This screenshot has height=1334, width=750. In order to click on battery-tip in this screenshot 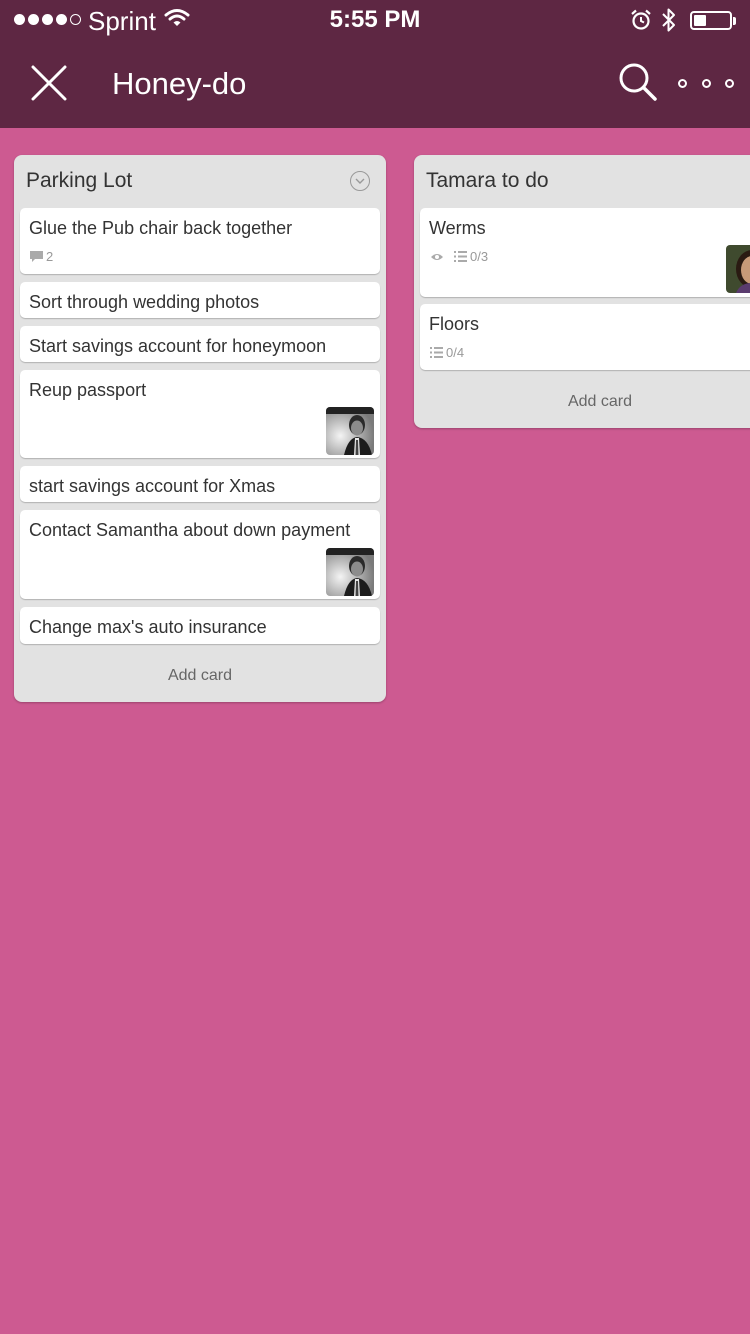, I will do `click(734, 21)`.